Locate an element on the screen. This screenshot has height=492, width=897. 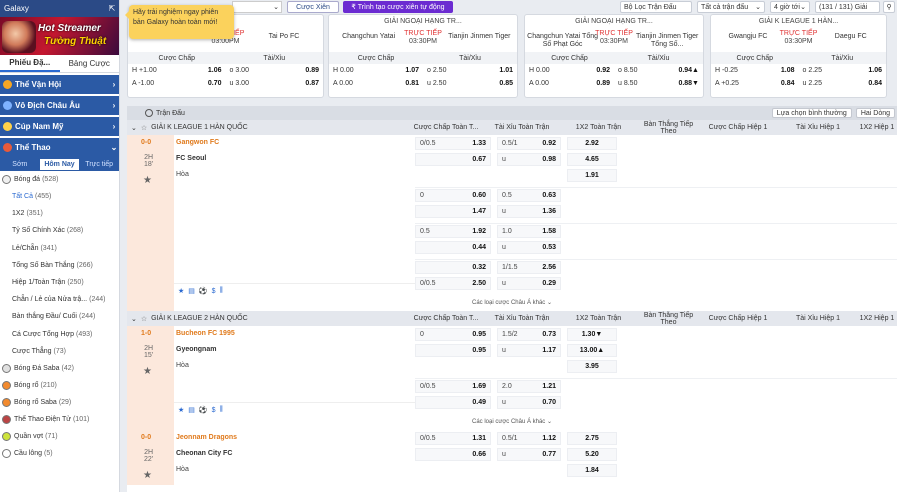
sport-item: Quần vợt (71) is located at coordinates (59, 436).